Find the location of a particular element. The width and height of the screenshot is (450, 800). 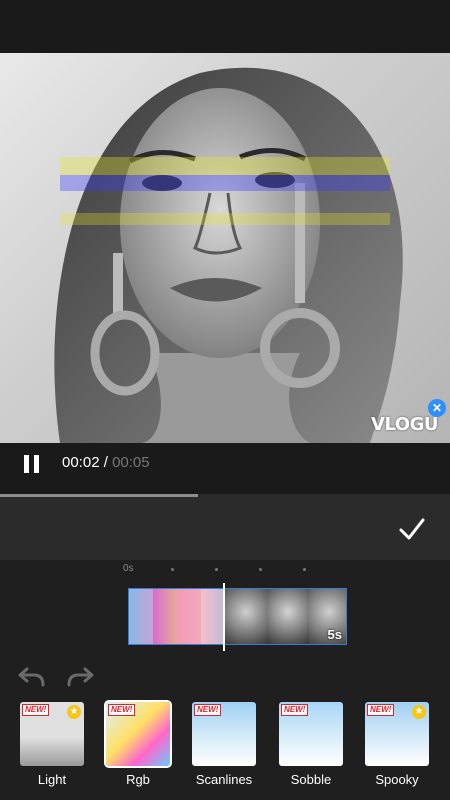

effect-label: Sobble is located at coordinates (311, 779).